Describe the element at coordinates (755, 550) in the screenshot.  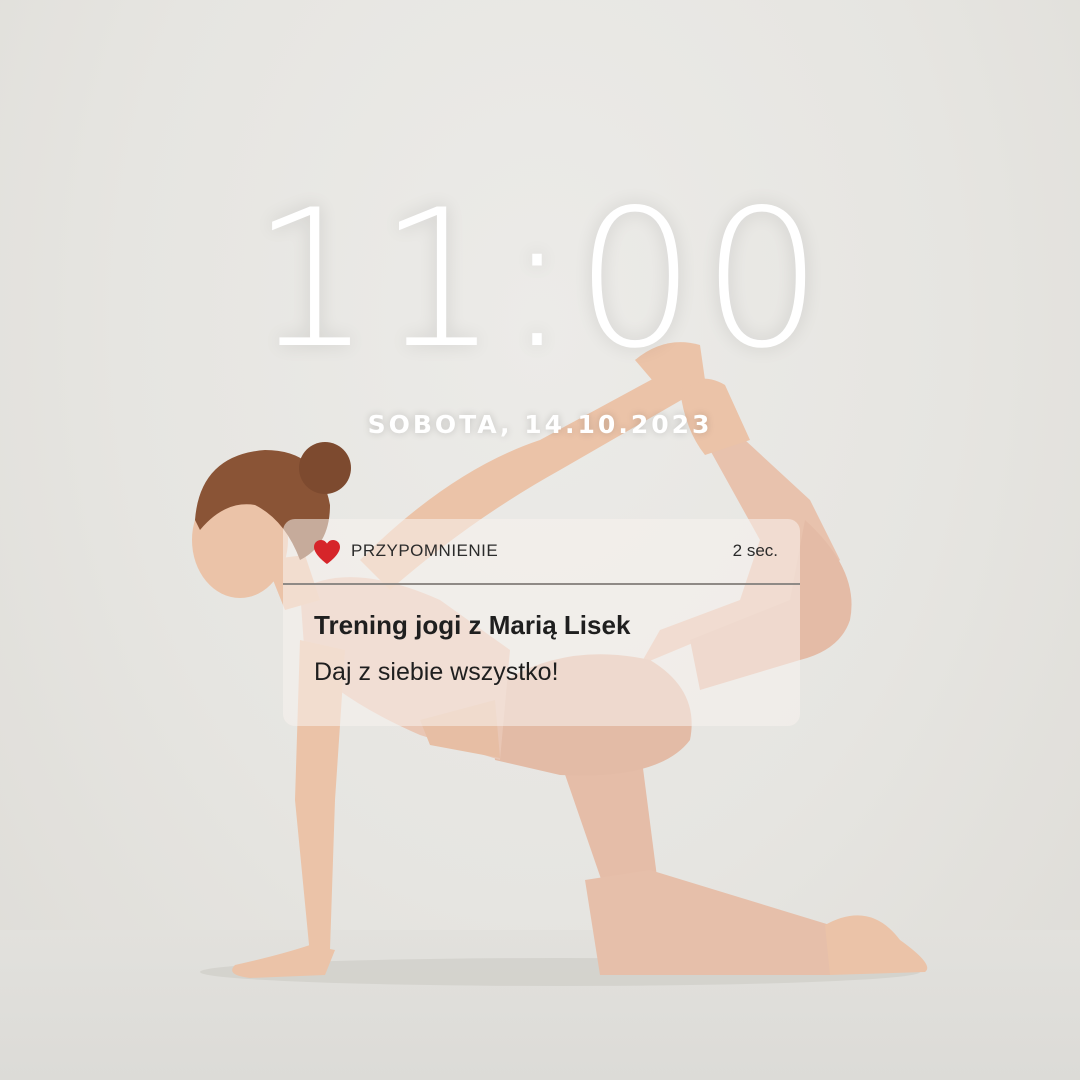
I see `notification-time: 2 sec.` at that location.